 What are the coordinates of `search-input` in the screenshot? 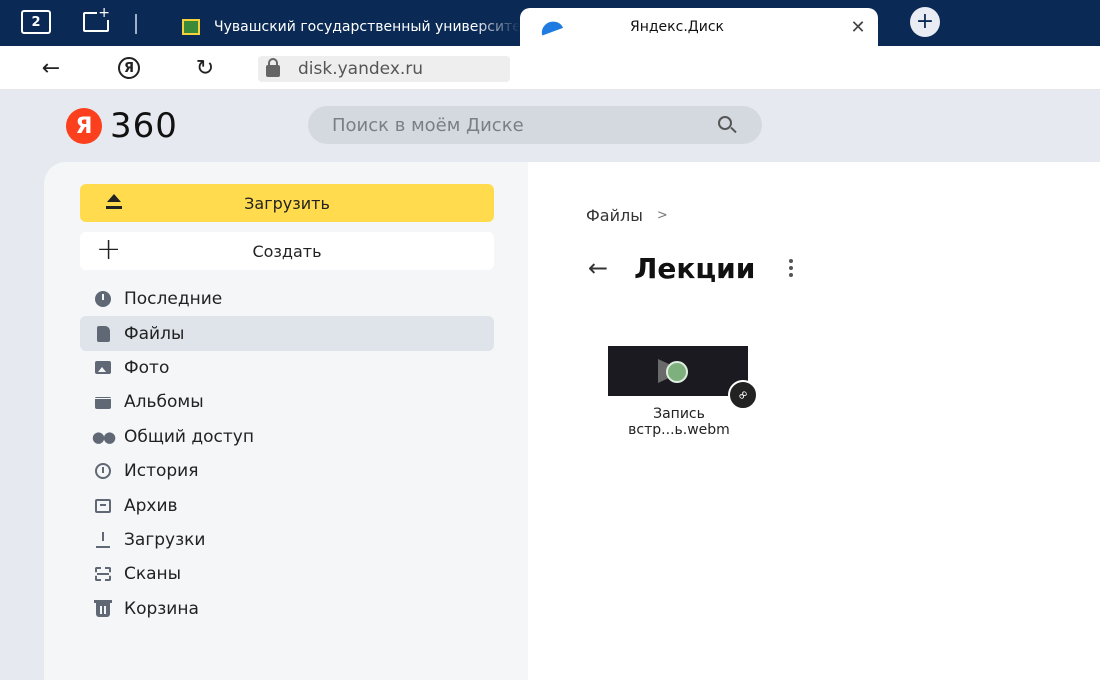 It's located at (498, 125).